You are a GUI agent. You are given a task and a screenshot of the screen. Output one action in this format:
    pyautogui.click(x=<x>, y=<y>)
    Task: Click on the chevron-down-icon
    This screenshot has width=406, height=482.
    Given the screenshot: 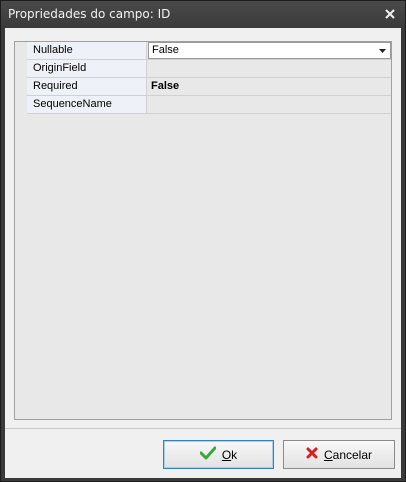 What is the action you would take?
    pyautogui.click(x=382, y=50)
    